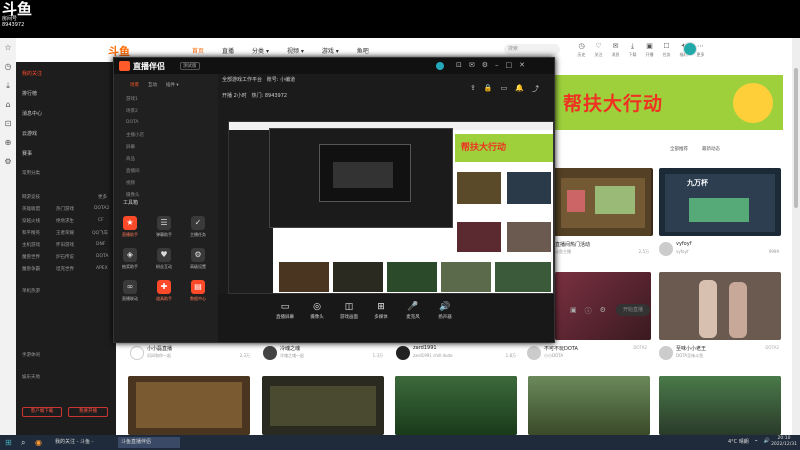 The width and height of the screenshot is (800, 450). Describe the element at coordinates (497, 65) in the screenshot. I see `minimize-icon: –` at that location.